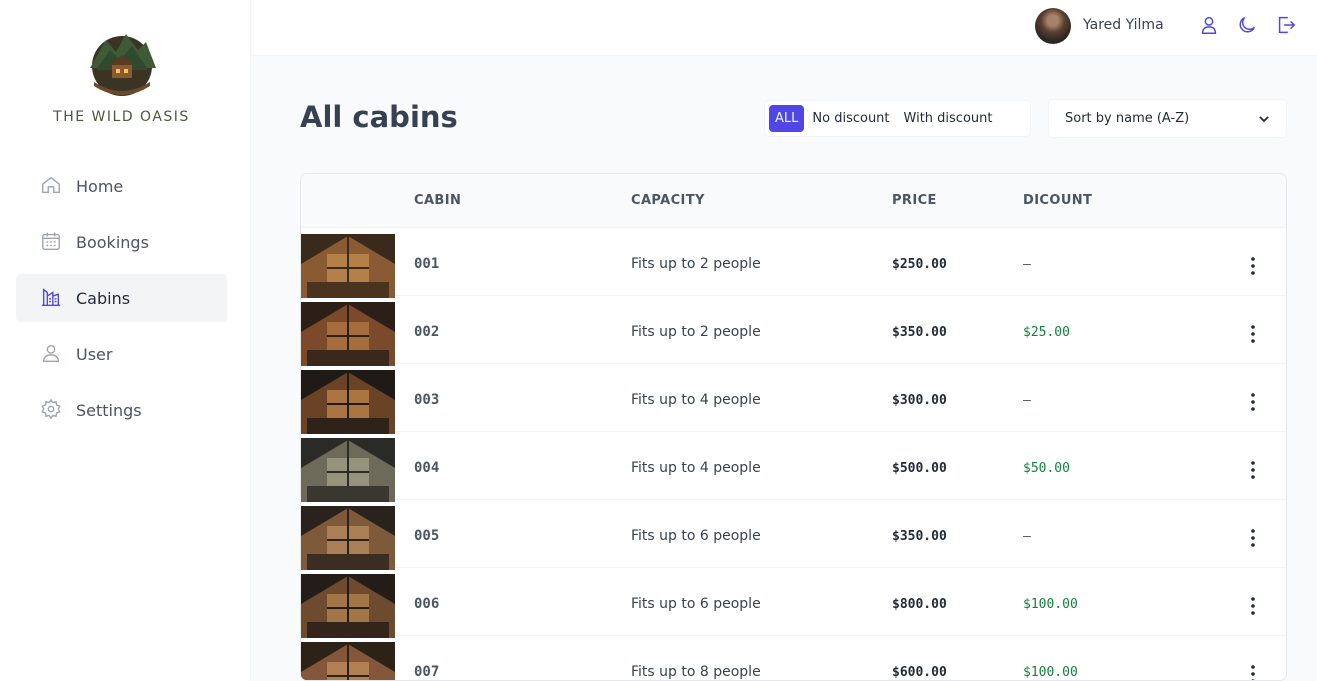  What do you see at coordinates (793, 658) in the screenshot?
I see `table-row: 007 Fits up to 8 people $600.00 $100.00` at bounding box center [793, 658].